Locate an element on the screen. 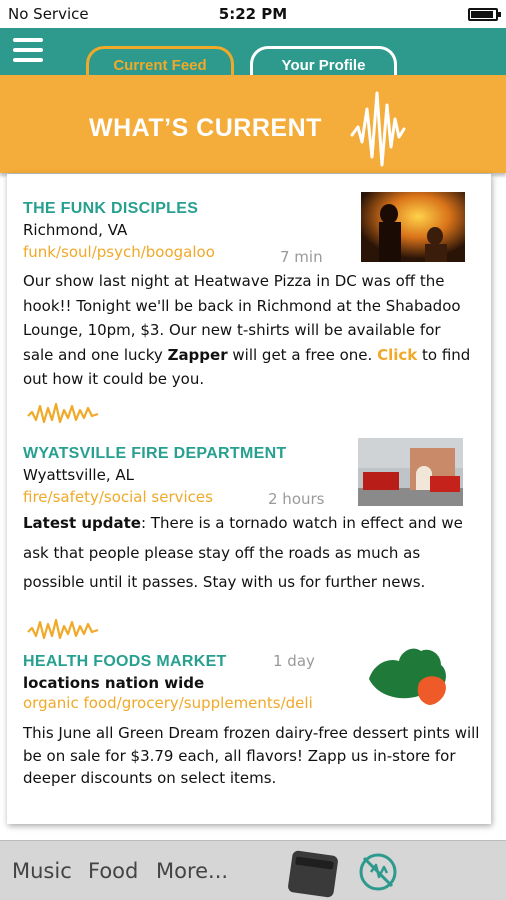 The height and width of the screenshot is (900, 506). zap-icon is located at coordinates (378, 872).